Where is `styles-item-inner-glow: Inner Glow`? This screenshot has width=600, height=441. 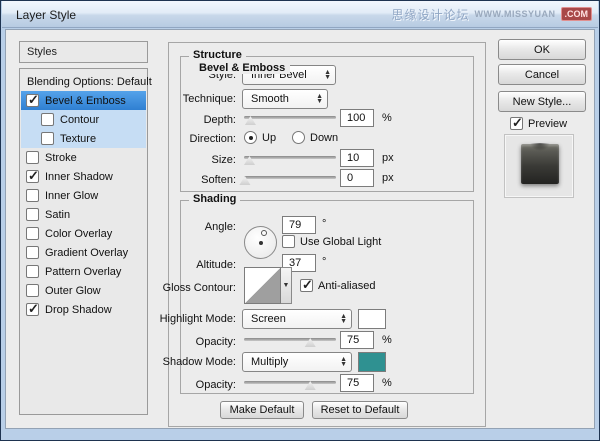
styles-item-inner-glow: Inner Glow is located at coordinates (83, 195).